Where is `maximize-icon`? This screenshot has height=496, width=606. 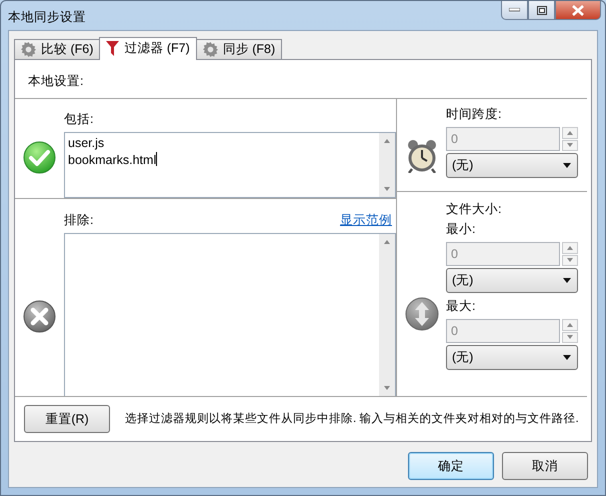
maximize-icon is located at coordinates (541, 10).